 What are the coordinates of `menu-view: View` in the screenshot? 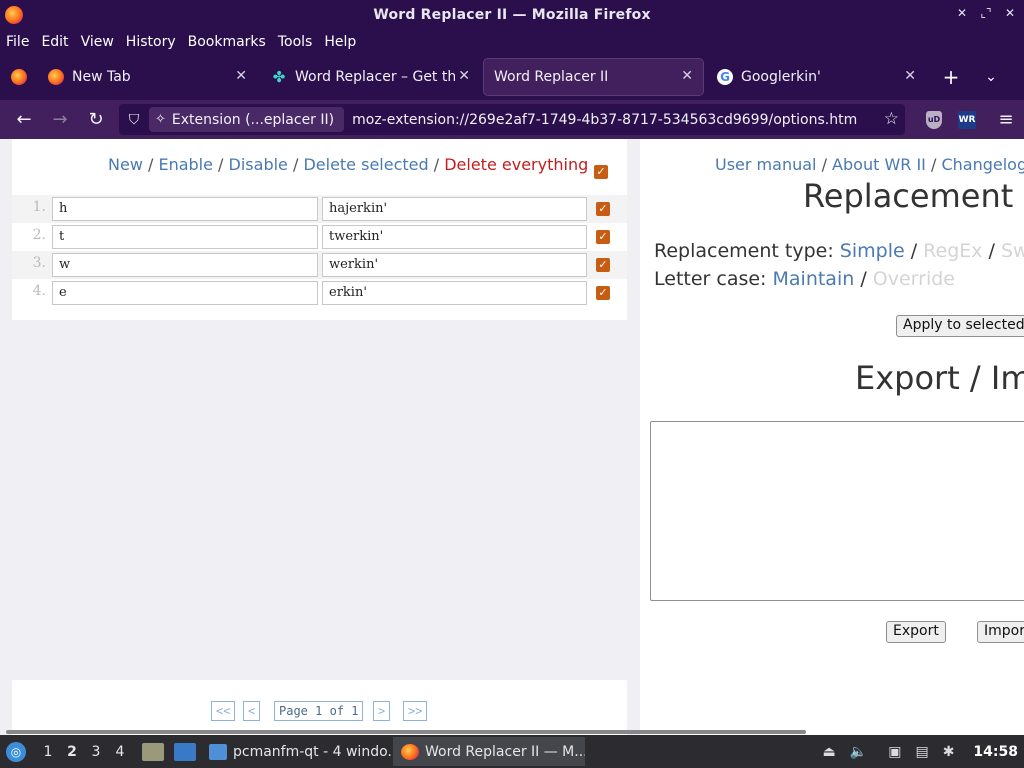 It's located at (97, 42).